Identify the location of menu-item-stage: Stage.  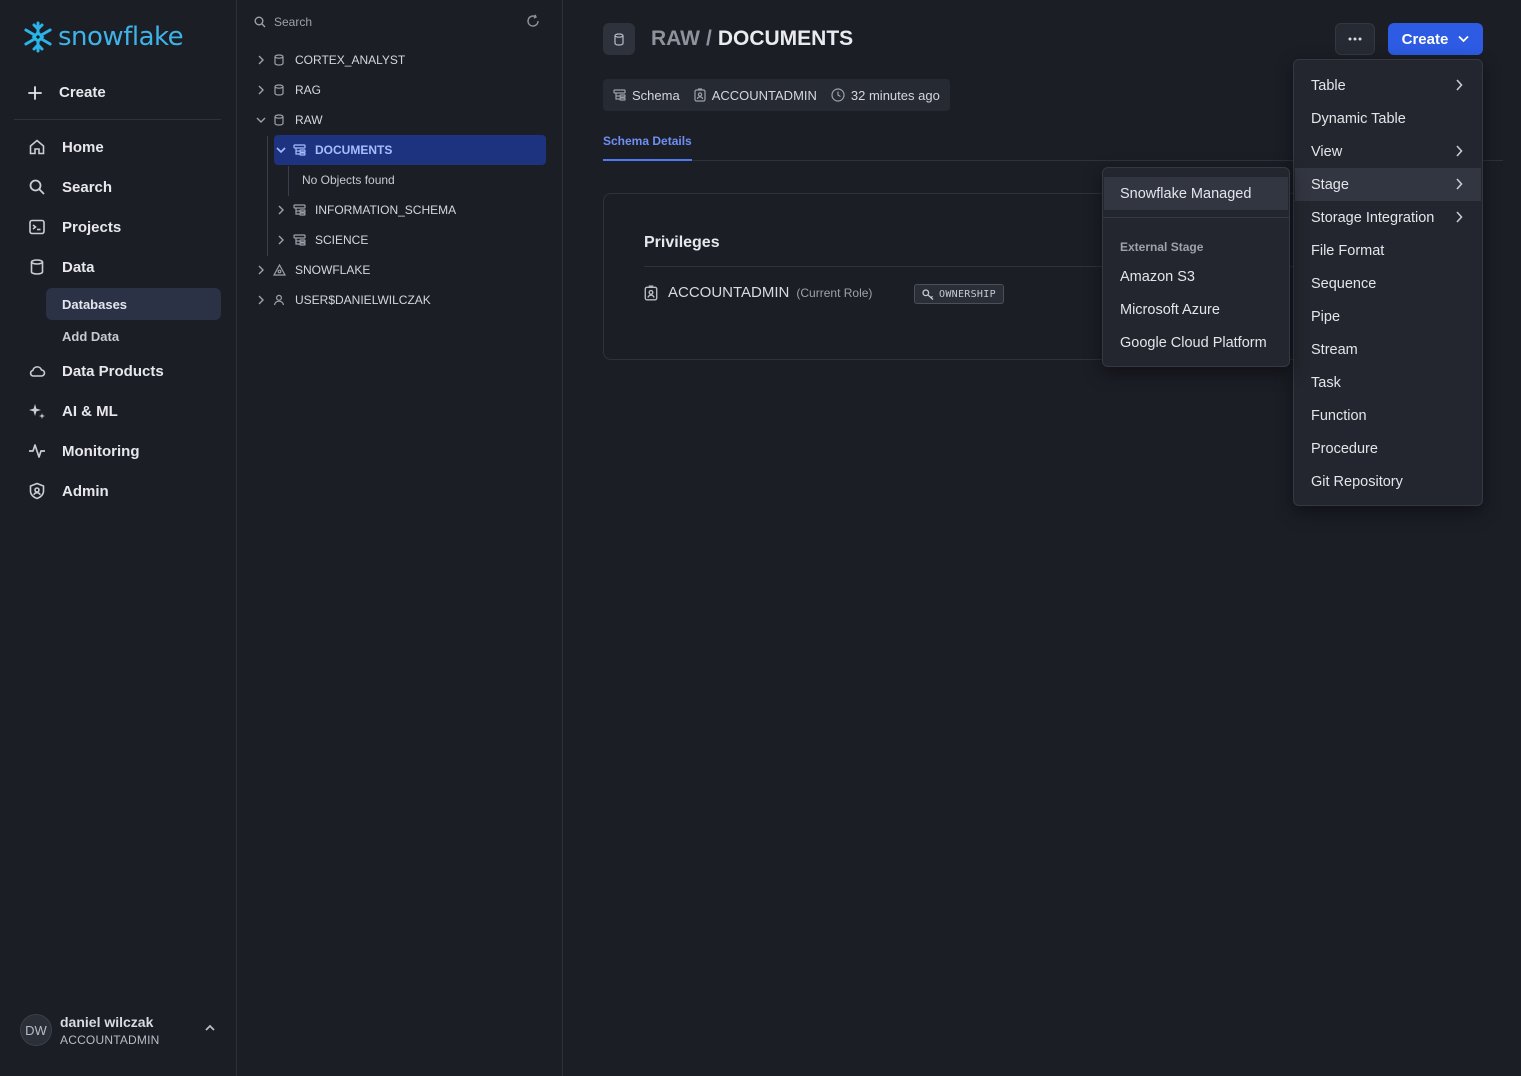
(1388, 184).